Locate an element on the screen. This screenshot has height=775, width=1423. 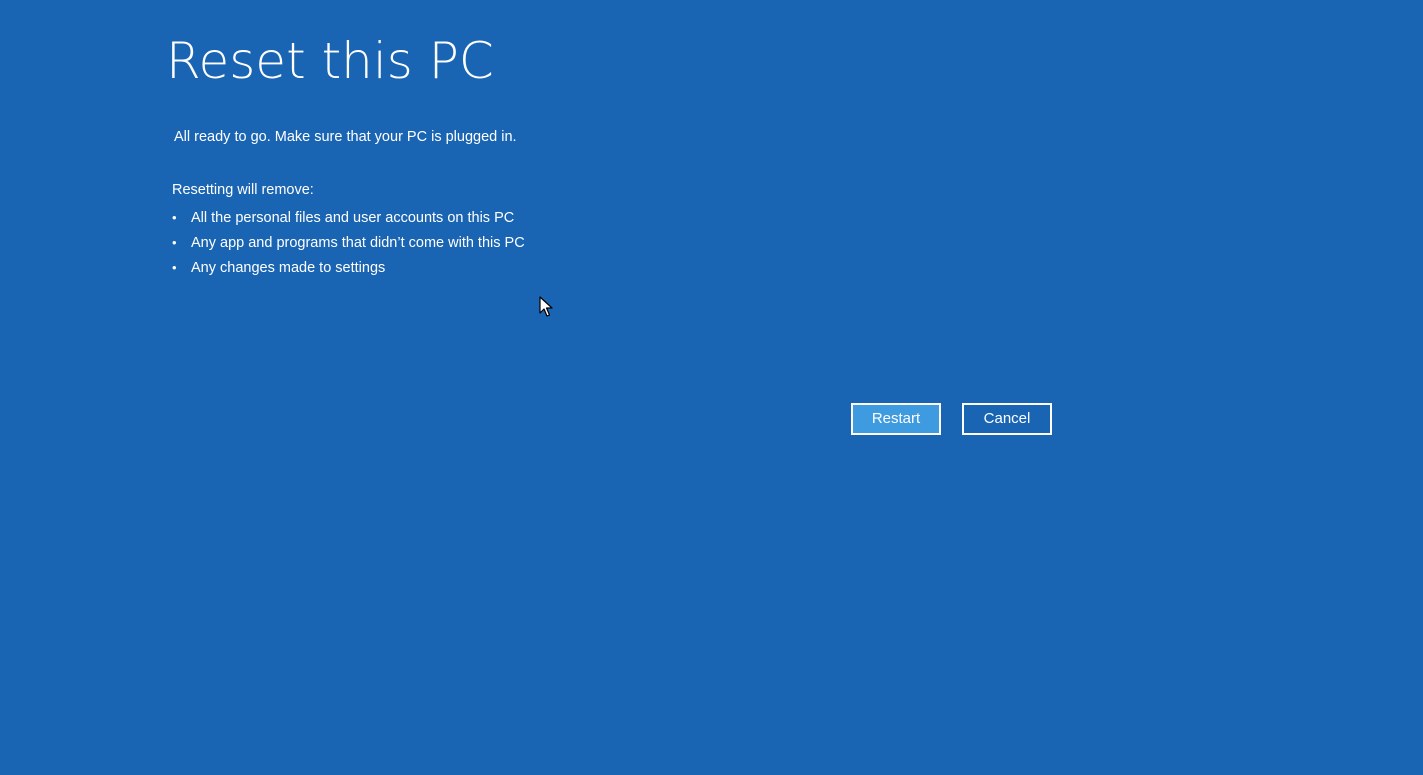
list-item: • Any changes made to settings is located at coordinates (348, 270).